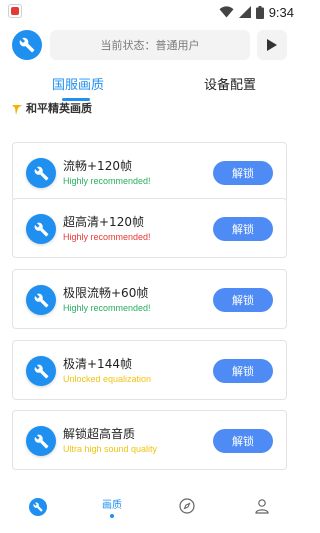 The height and width of the screenshot is (533, 320). I want to click on nav-active-dot, so click(112, 516).